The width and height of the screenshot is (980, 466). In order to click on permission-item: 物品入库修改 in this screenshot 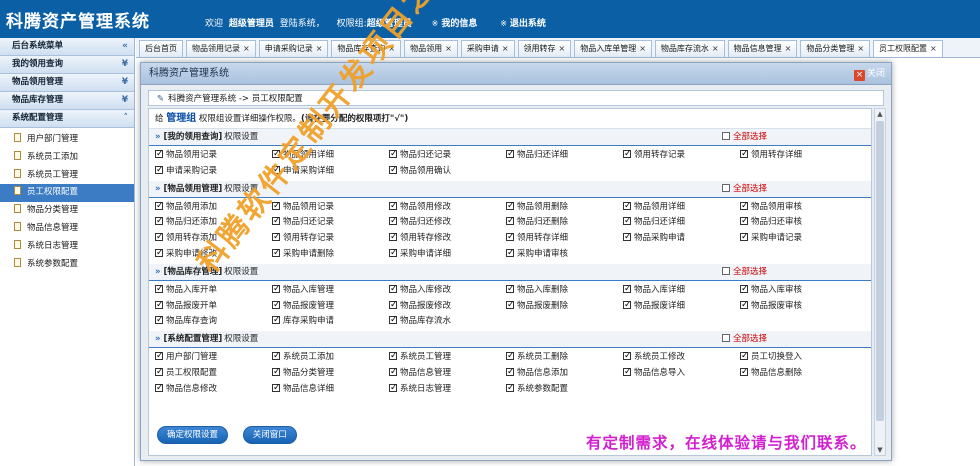, I will do `click(420, 290)`.